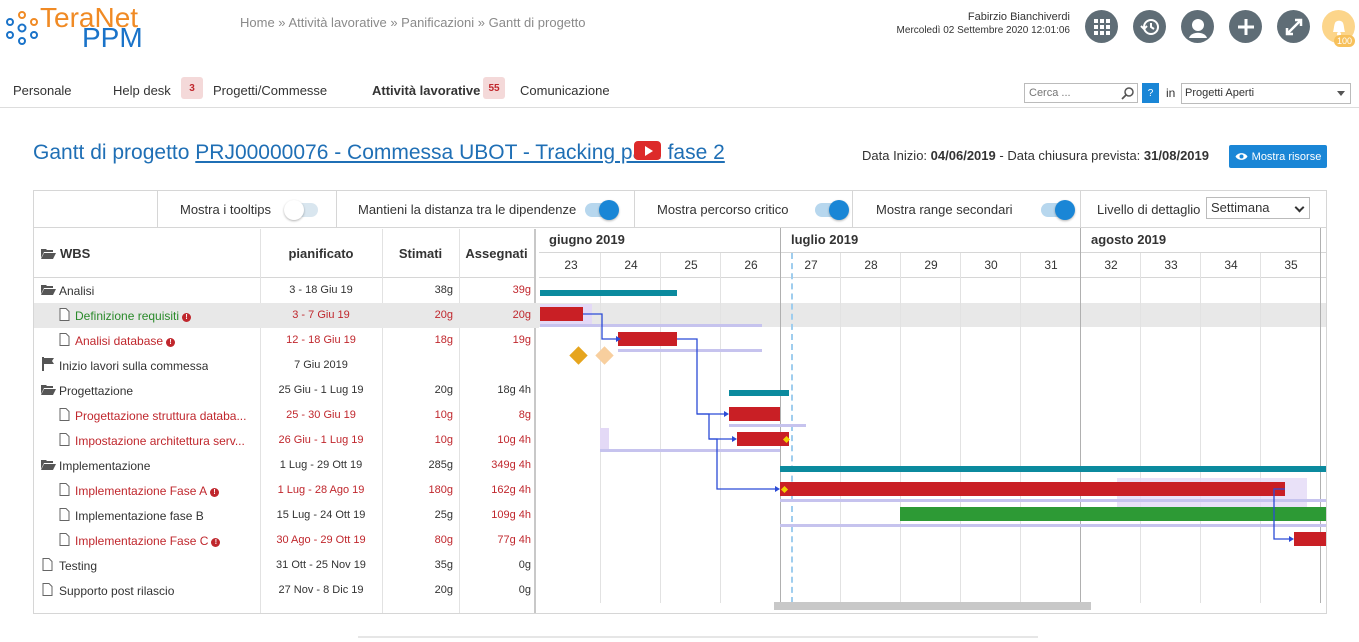  I want to click on breadcrumb-planning: Panificazioni, so click(437, 22).